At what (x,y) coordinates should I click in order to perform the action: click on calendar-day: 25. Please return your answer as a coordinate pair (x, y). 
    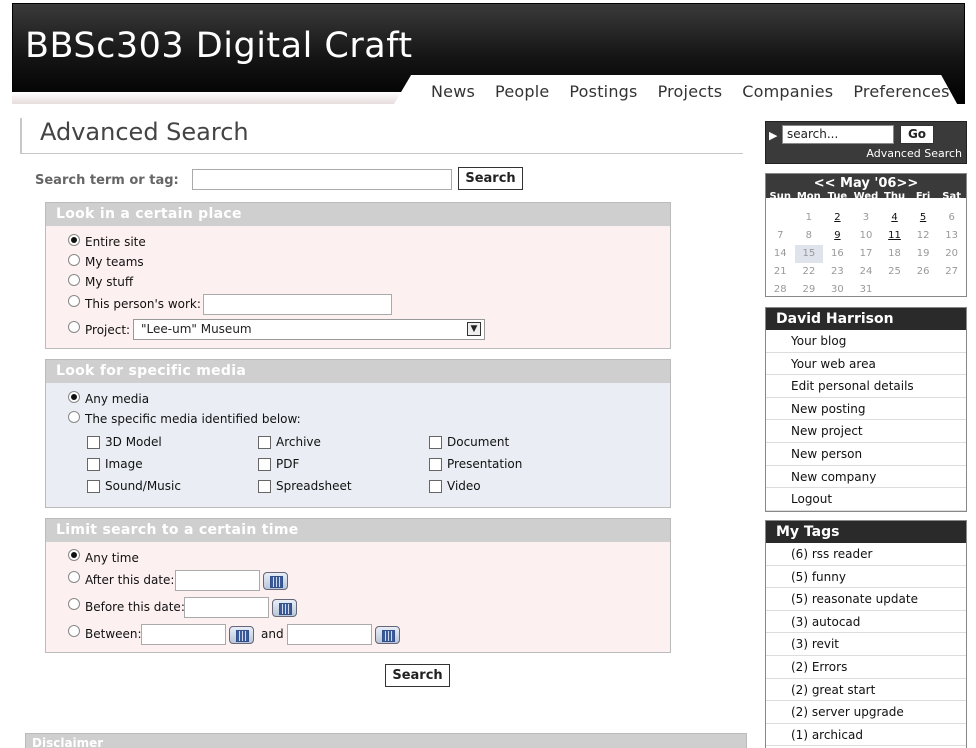
    Looking at the image, I should click on (894, 271).